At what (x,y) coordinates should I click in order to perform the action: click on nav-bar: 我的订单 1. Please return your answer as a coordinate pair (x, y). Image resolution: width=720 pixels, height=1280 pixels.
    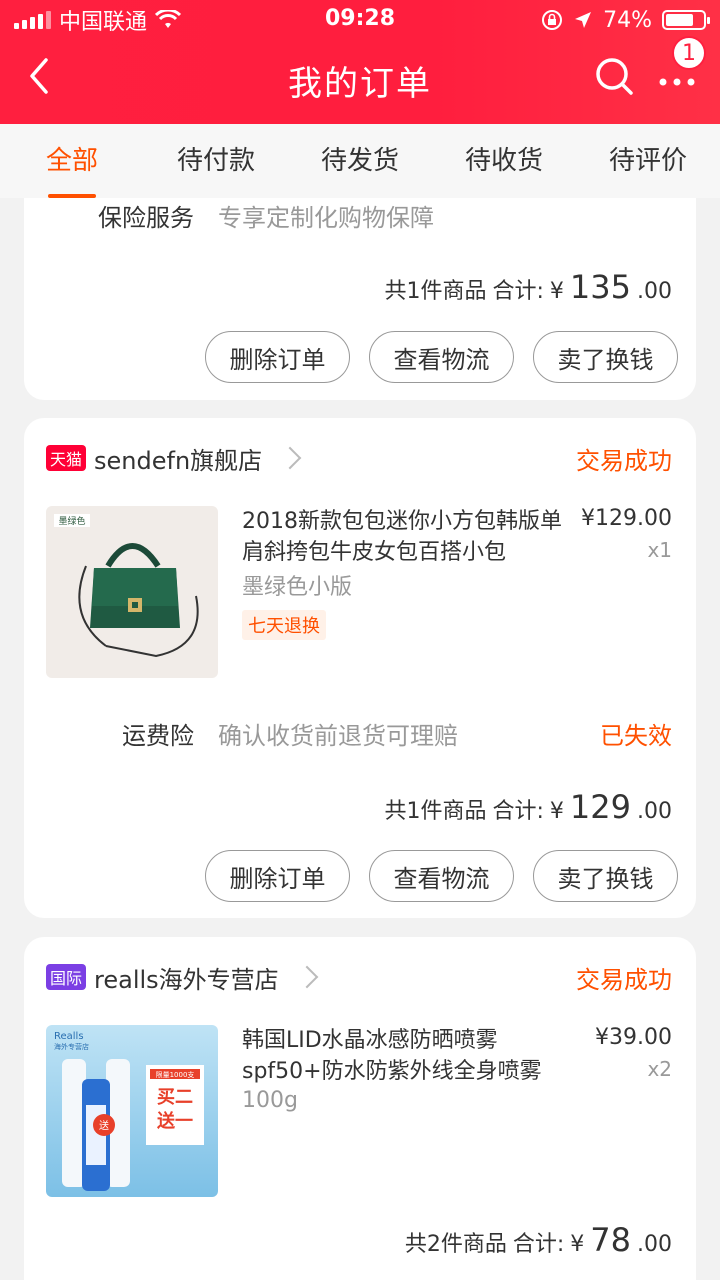
    Looking at the image, I should click on (360, 80).